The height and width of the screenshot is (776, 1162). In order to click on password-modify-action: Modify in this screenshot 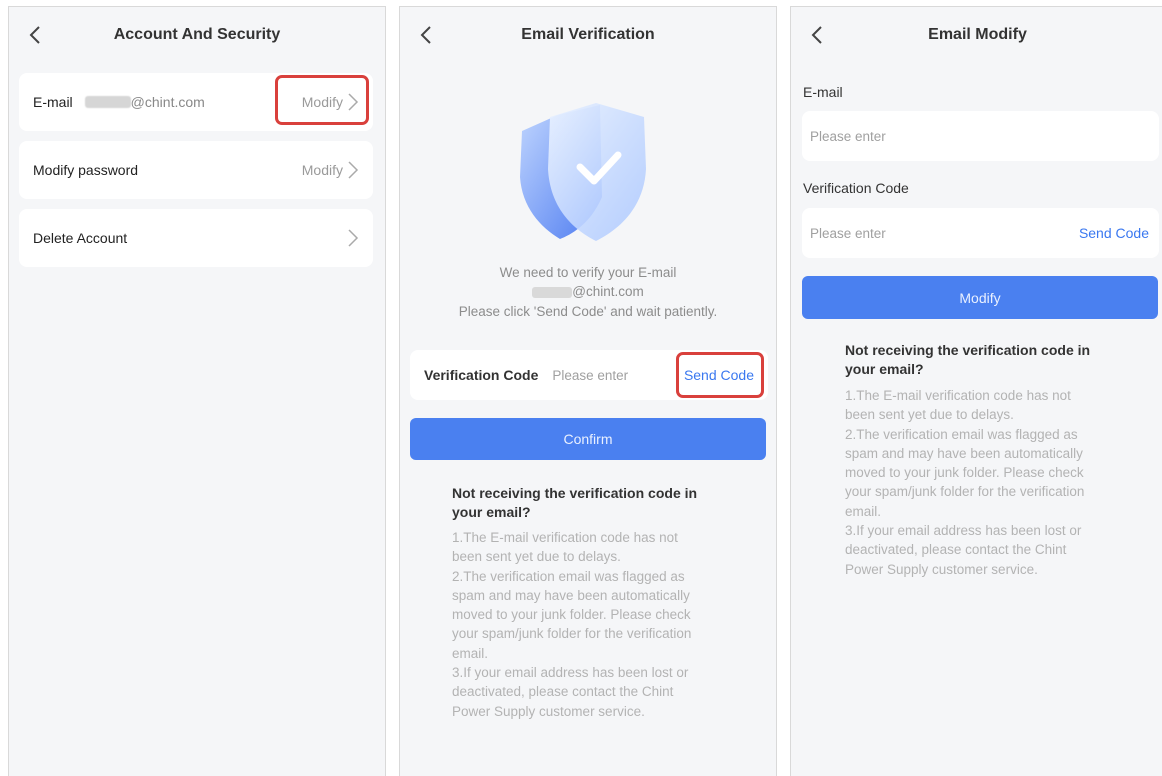, I will do `click(330, 170)`.